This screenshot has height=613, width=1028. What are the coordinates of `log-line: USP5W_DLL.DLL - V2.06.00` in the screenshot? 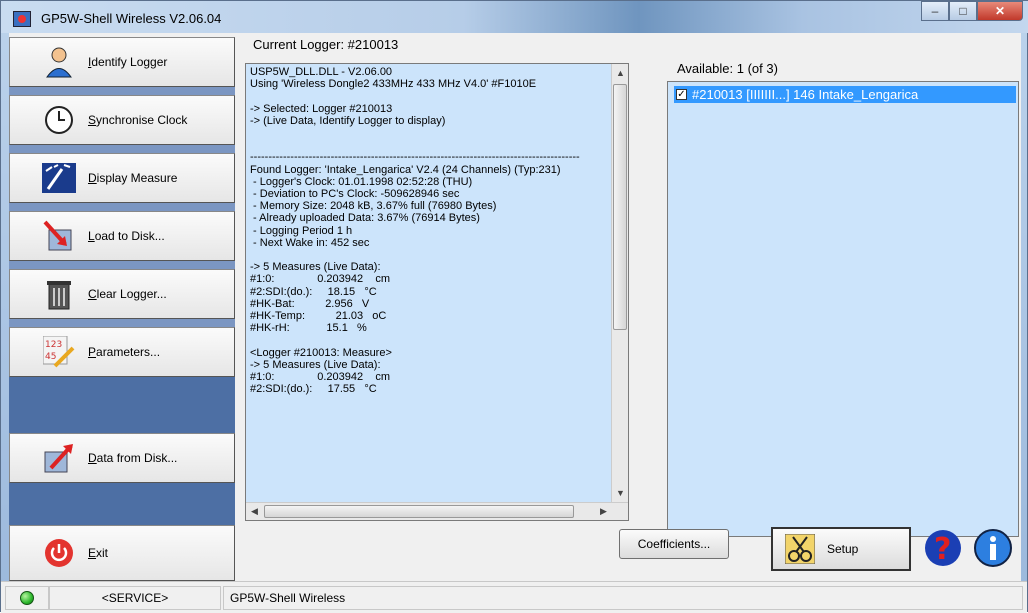 It's located at (321, 72).